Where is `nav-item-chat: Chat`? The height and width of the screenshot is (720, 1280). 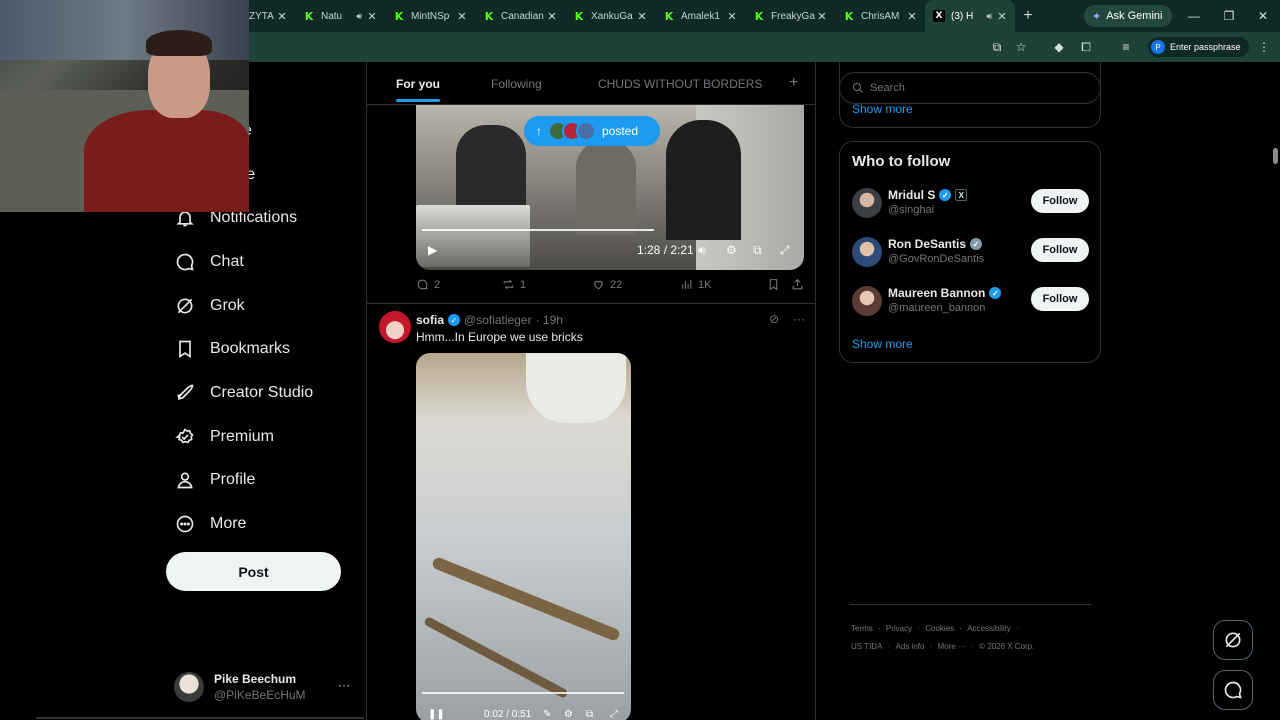 nav-item-chat: Chat is located at coordinates (209, 262).